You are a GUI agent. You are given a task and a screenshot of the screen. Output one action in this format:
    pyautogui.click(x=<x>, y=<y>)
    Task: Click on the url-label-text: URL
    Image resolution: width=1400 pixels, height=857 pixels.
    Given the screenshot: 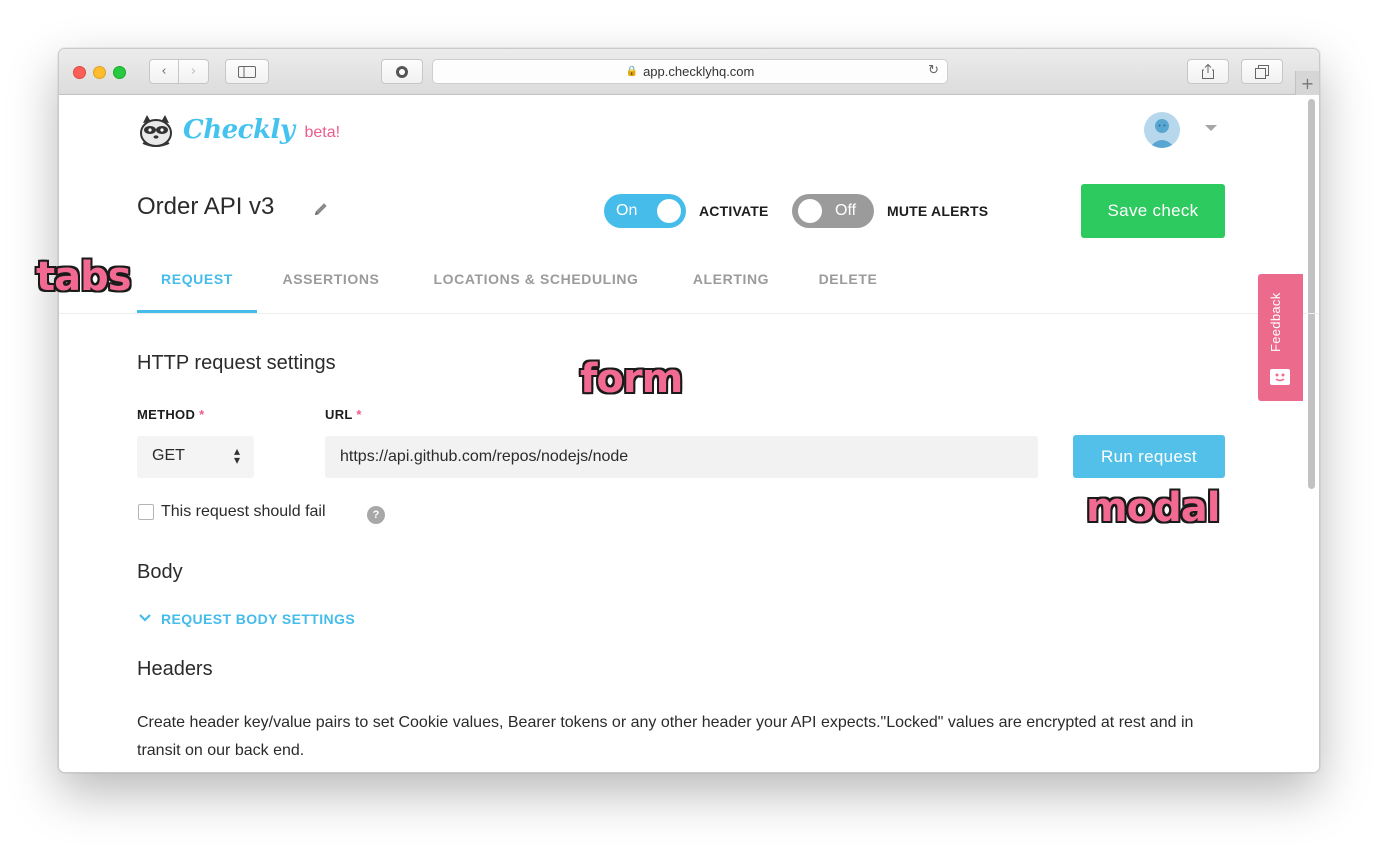 What is the action you would take?
    pyautogui.click(x=339, y=414)
    